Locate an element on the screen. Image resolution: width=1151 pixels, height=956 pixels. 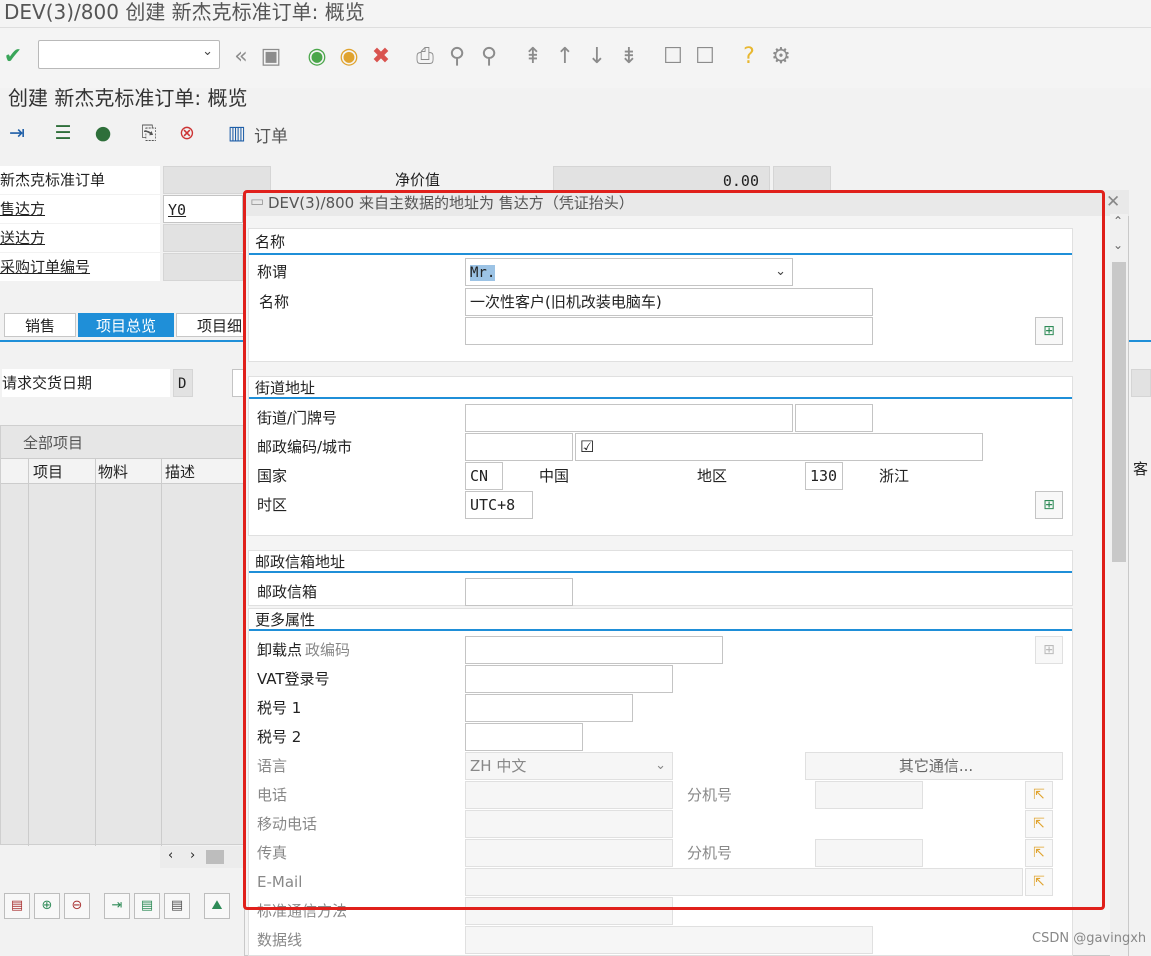
previous-page-icon: ↑ is located at coordinates (565, 57).